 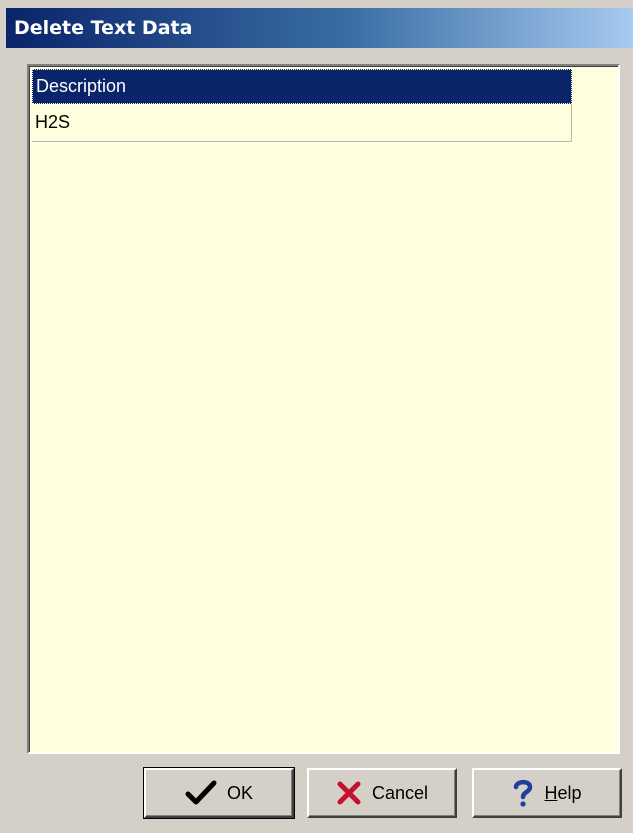 What do you see at coordinates (302, 86) in the screenshot?
I see `grid-column-header-description: Description` at bounding box center [302, 86].